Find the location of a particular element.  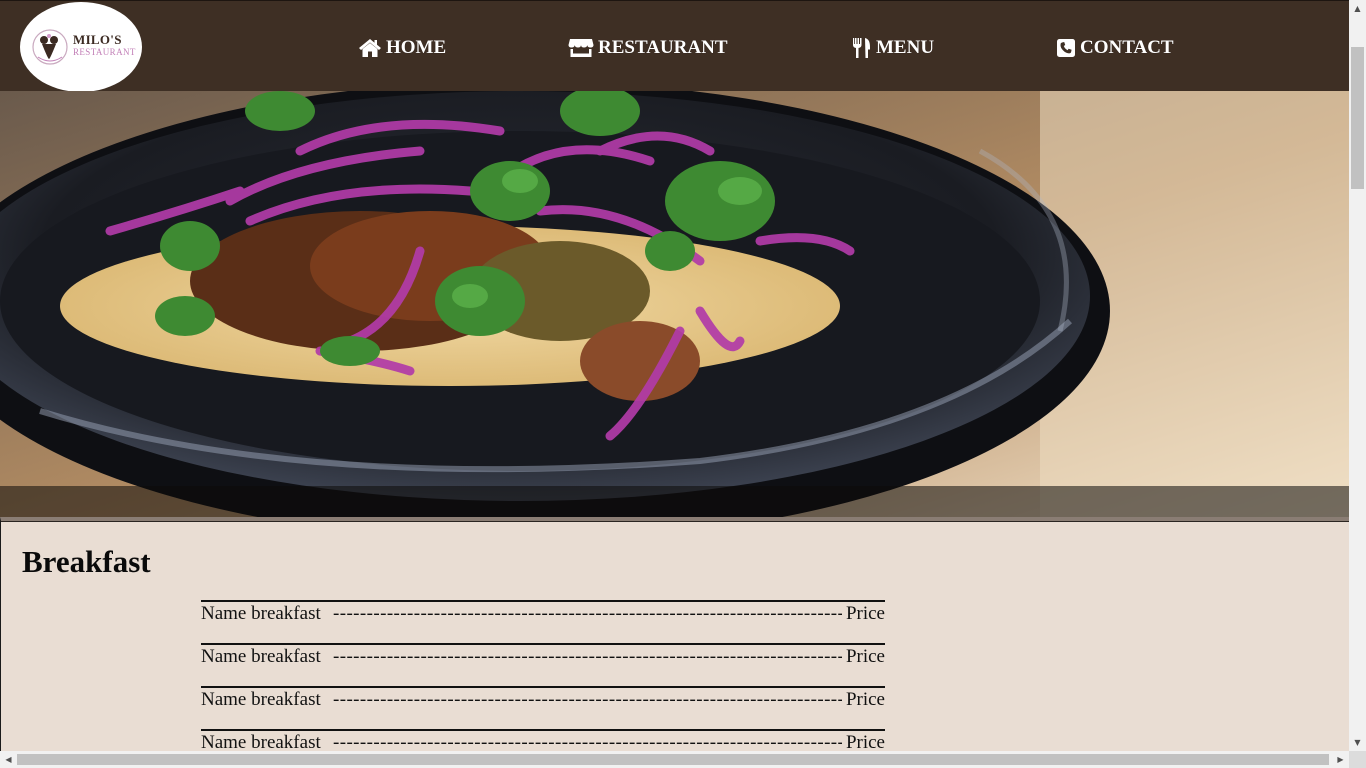

scroll-left-icon: ◀ is located at coordinates (8, 759).